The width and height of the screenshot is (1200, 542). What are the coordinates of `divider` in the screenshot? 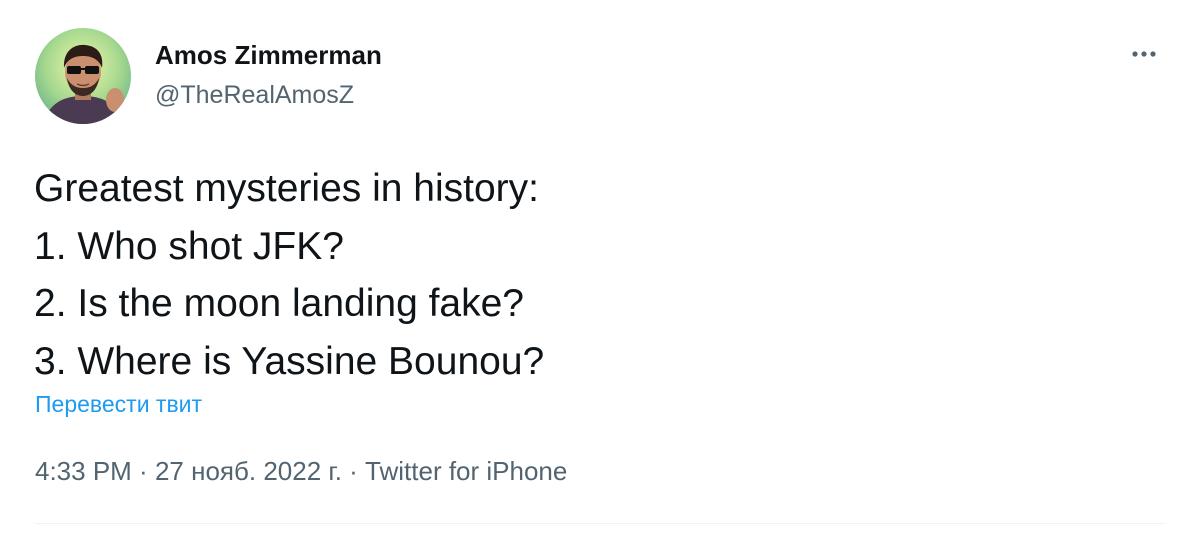 It's located at (600, 523).